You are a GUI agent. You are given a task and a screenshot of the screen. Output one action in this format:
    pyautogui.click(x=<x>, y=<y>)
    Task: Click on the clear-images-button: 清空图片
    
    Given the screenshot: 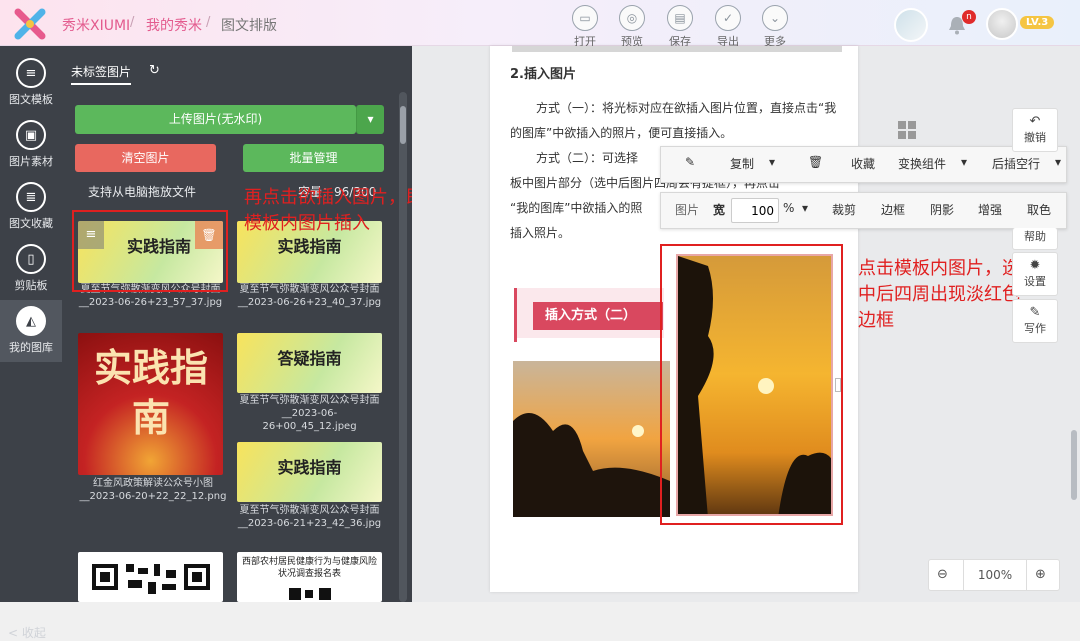 What is the action you would take?
    pyautogui.click(x=145, y=158)
    